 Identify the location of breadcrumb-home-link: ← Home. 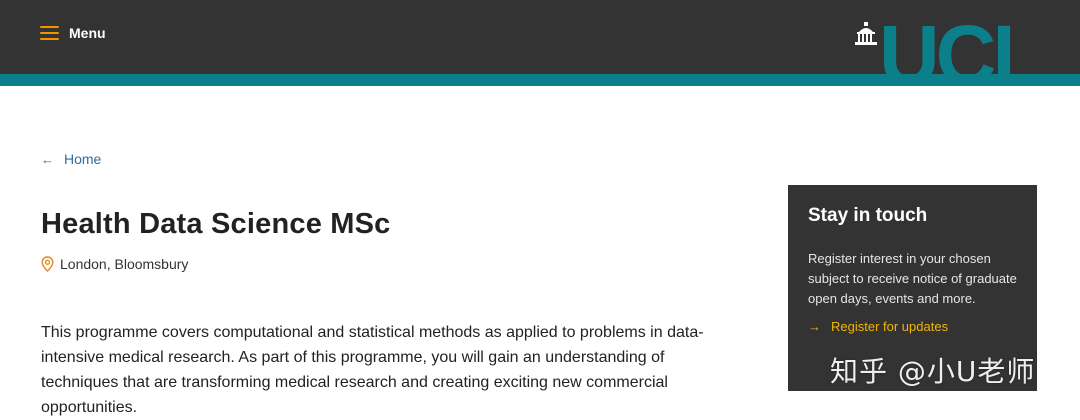
(71, 159).